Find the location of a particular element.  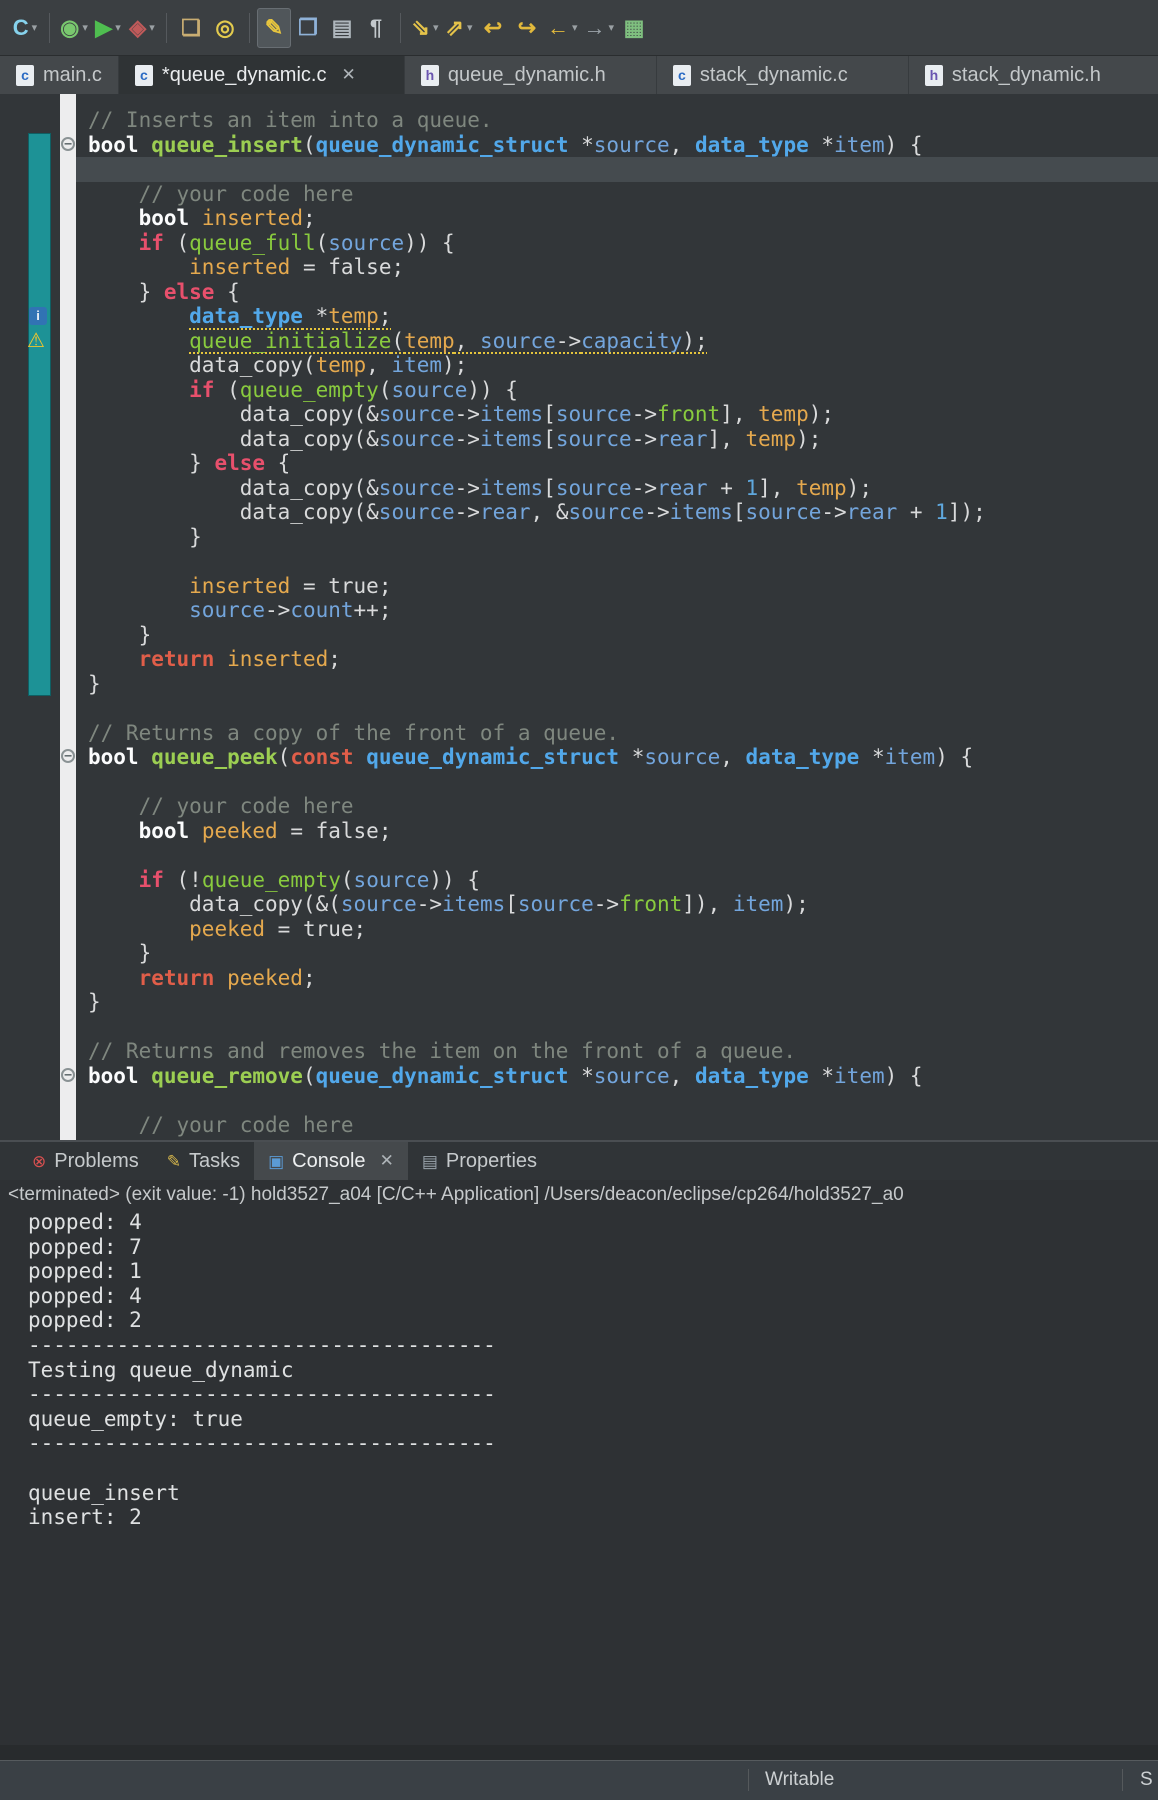

run-button: ▶ ▾ is located at coordinates (108, 28).